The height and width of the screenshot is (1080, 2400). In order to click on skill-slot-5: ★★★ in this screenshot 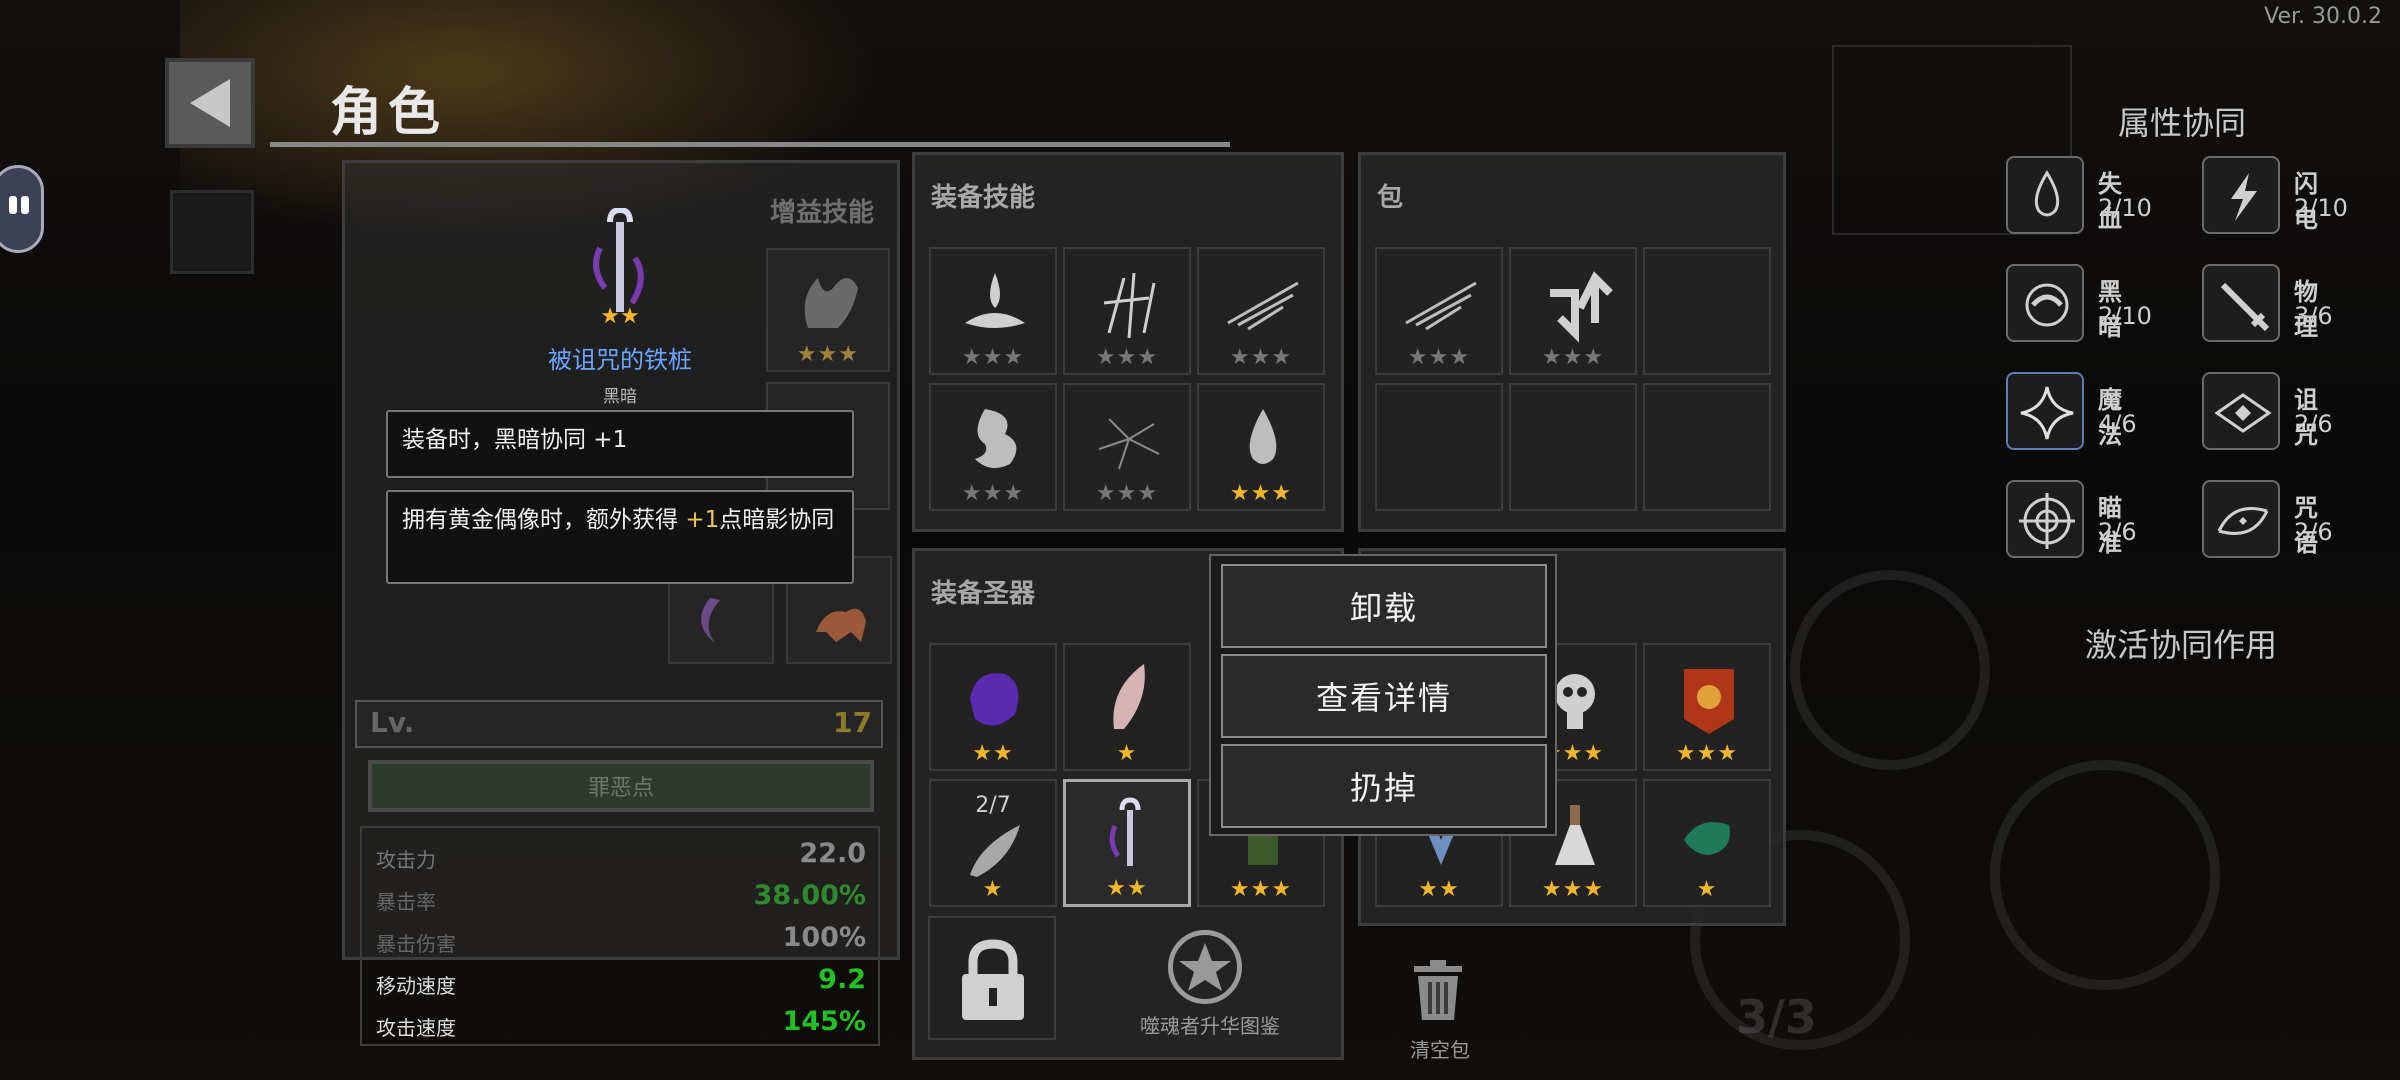, I will do `click(1127, 447)`.